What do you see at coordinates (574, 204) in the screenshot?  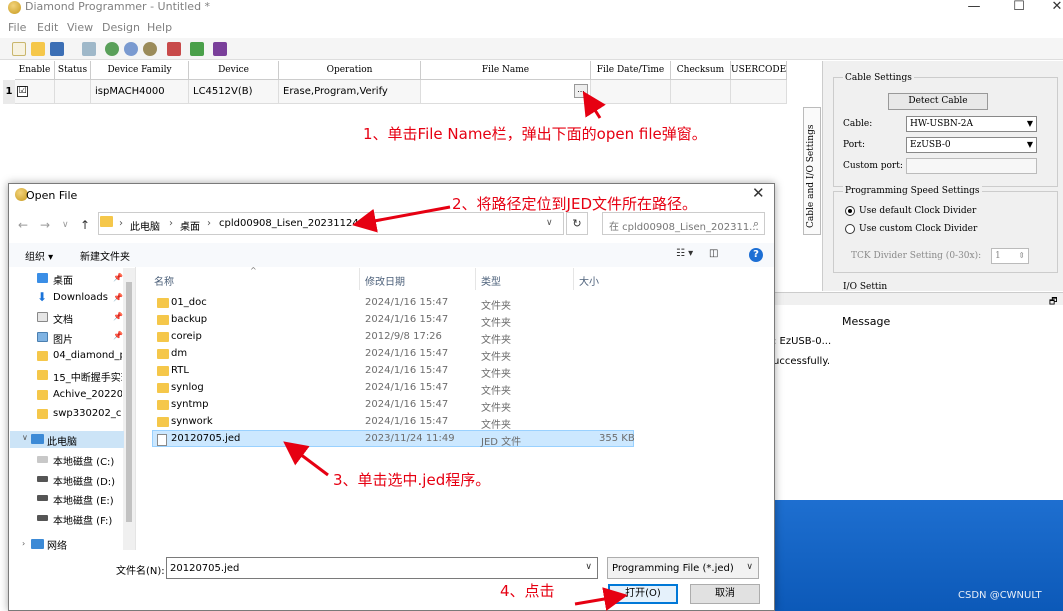 I see `annotation-step2: 2、将路径定位到JED文件所在路径。` at bounding box center [574, 204].